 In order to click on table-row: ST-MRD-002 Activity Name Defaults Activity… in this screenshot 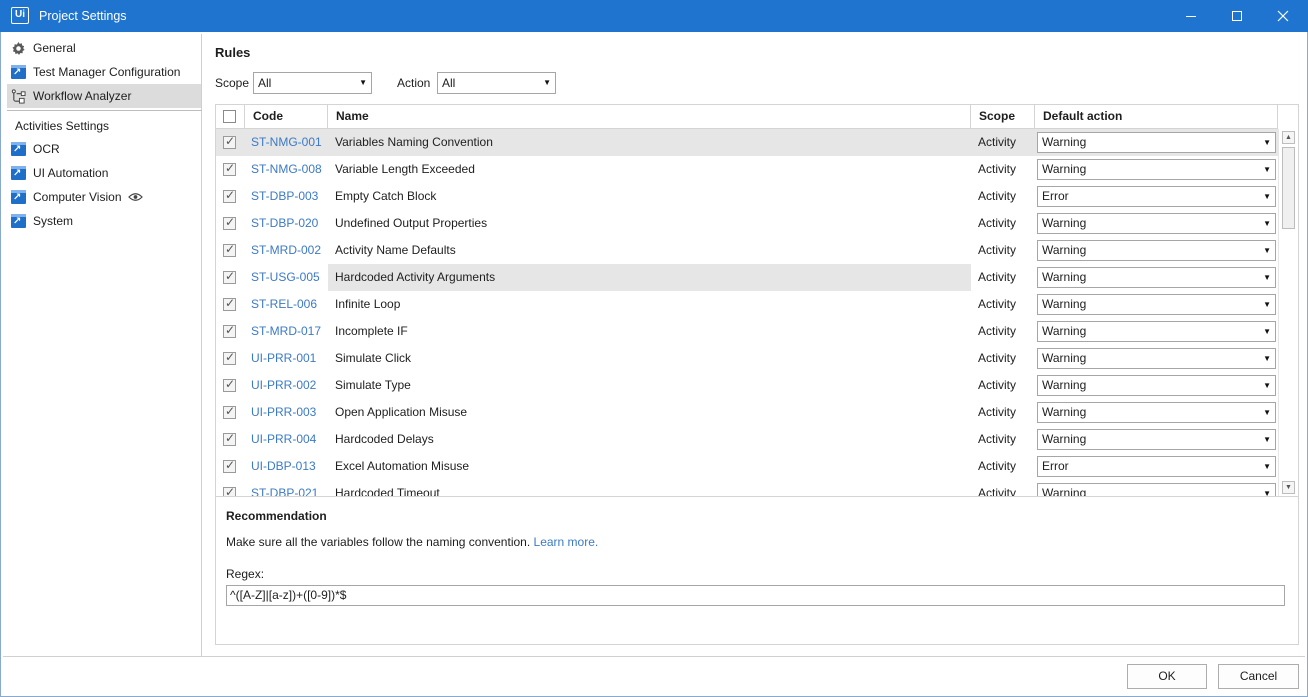, I will do `click(747, 250)`.